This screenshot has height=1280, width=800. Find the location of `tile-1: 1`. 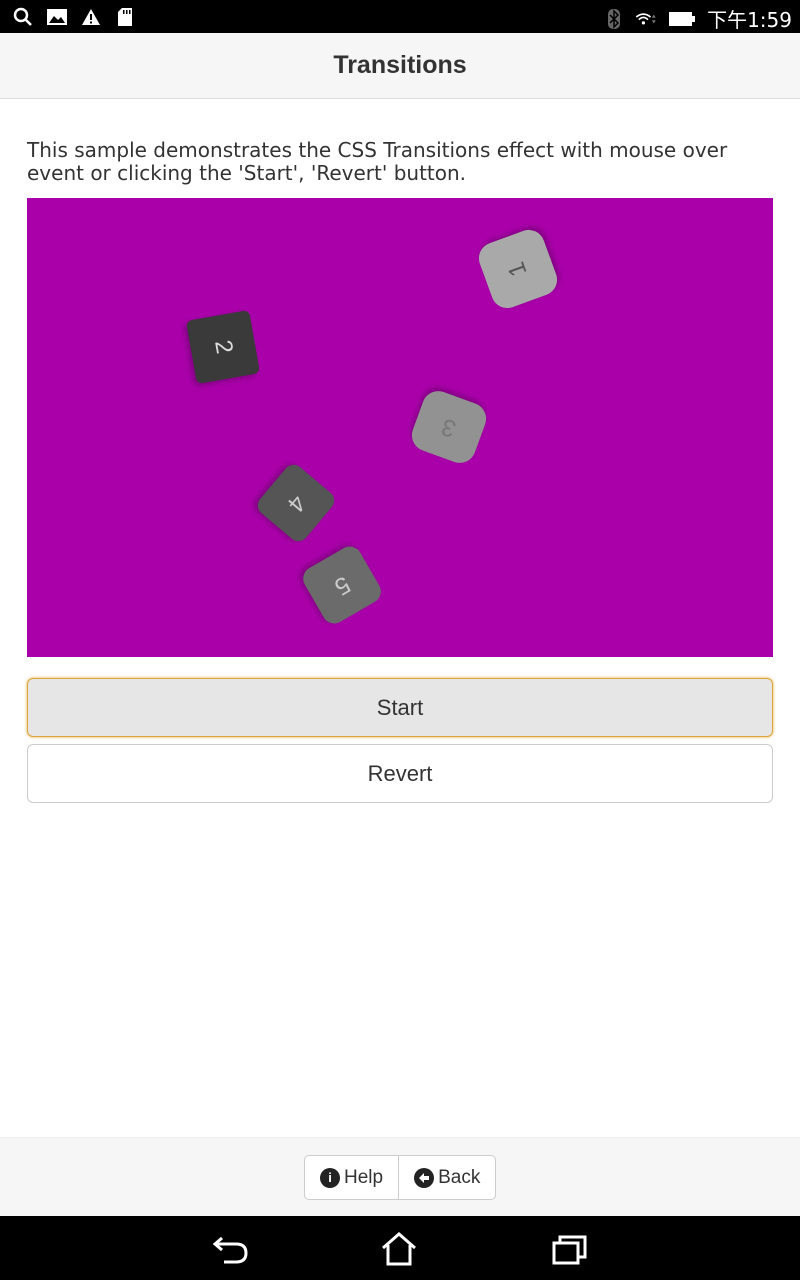

tile-1: 1 is located at coordinates (518, 269).